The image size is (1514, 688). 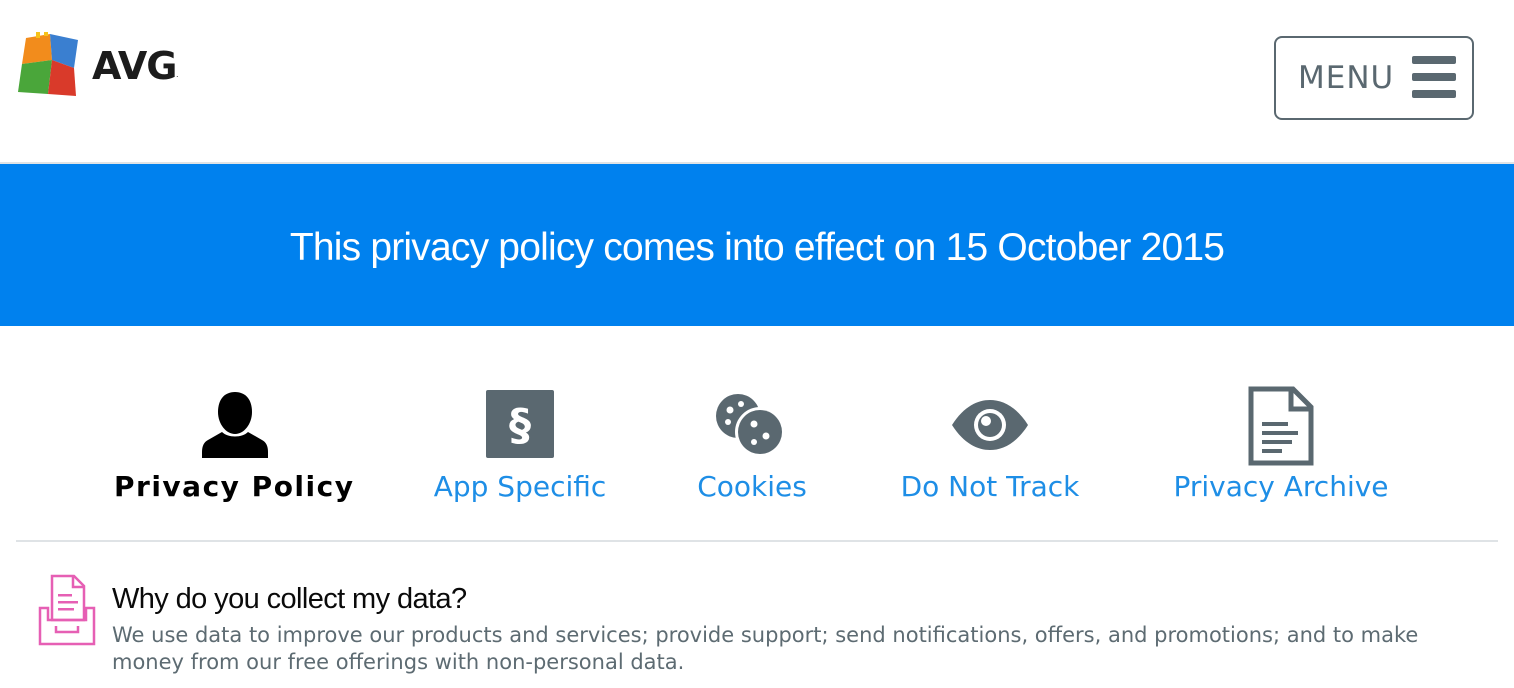 What do you see at coordinates (990, 425) in the screenshot?
I see `eye-icon` at bounding box center [990, 425].